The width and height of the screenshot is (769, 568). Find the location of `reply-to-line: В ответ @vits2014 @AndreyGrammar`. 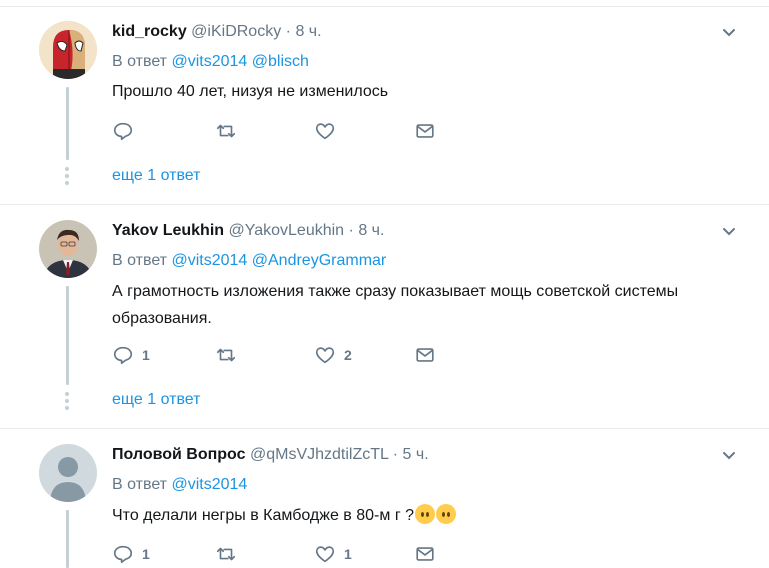

reply-to-line: В ответ @vits2014 @AndreyGrammar is located at coordinates (249, 261).